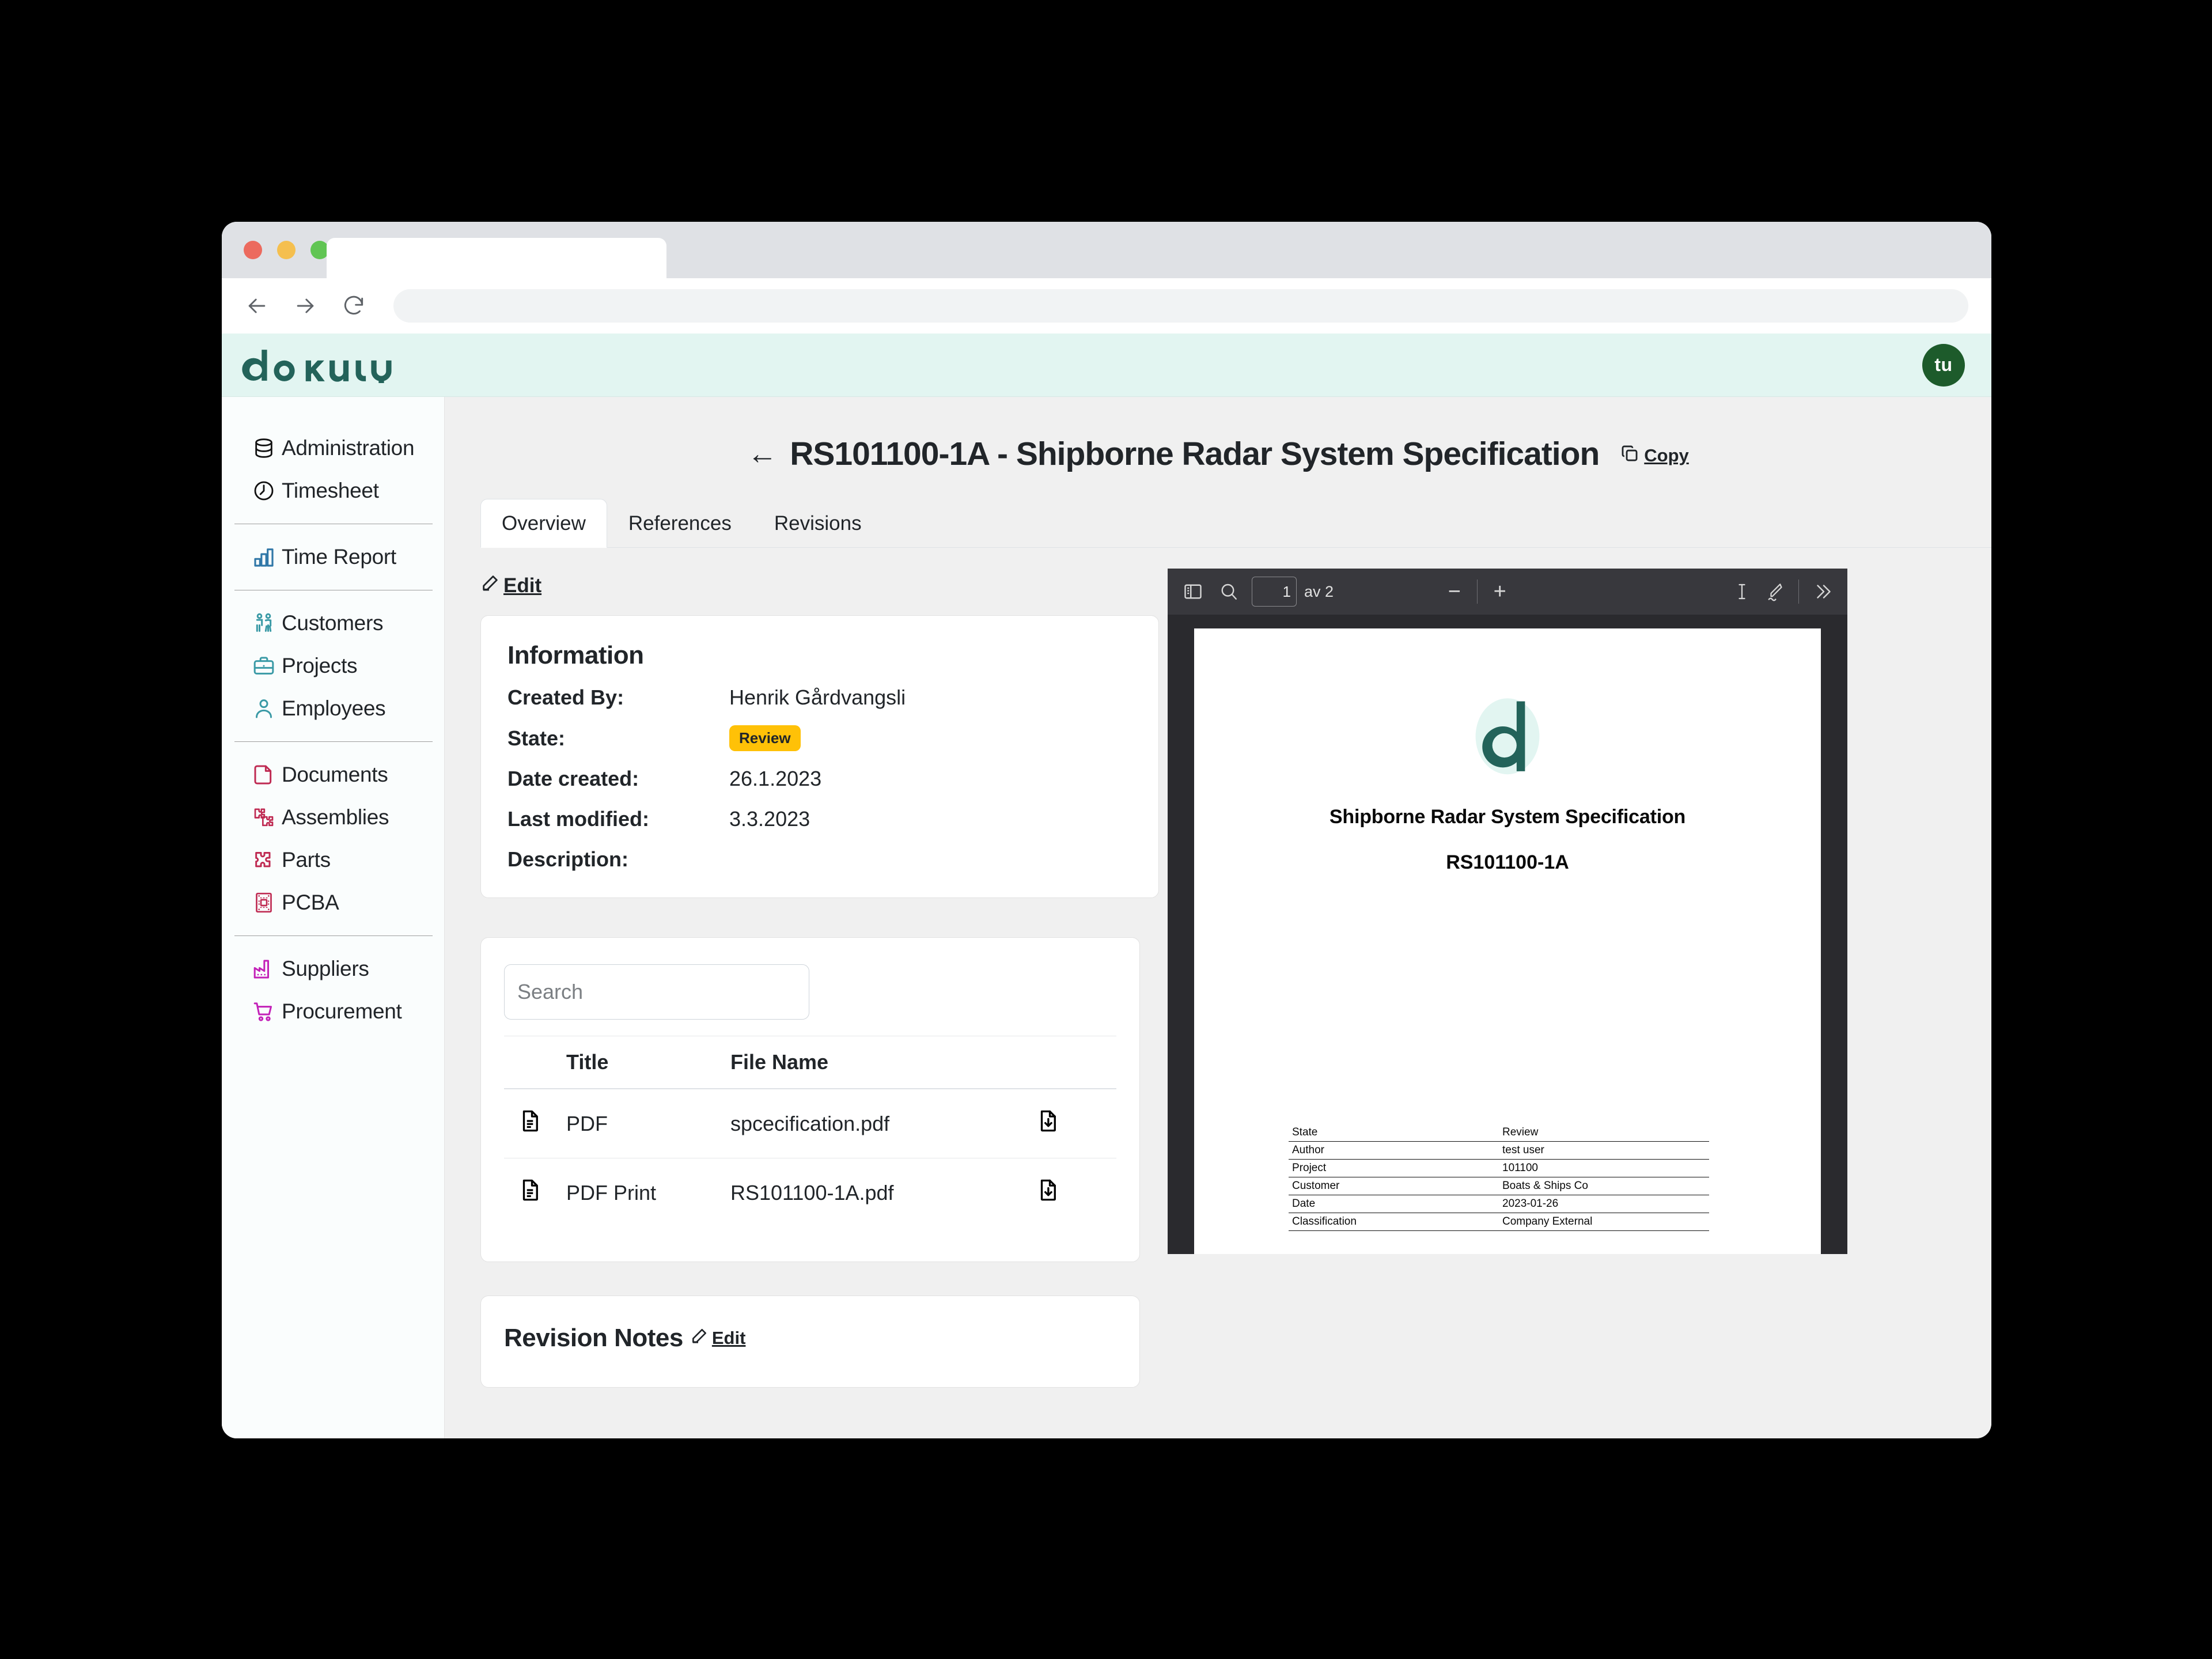 This screenshot has width=2212, height=1659. I want to click on minimize-window-button, so click(286, 250).